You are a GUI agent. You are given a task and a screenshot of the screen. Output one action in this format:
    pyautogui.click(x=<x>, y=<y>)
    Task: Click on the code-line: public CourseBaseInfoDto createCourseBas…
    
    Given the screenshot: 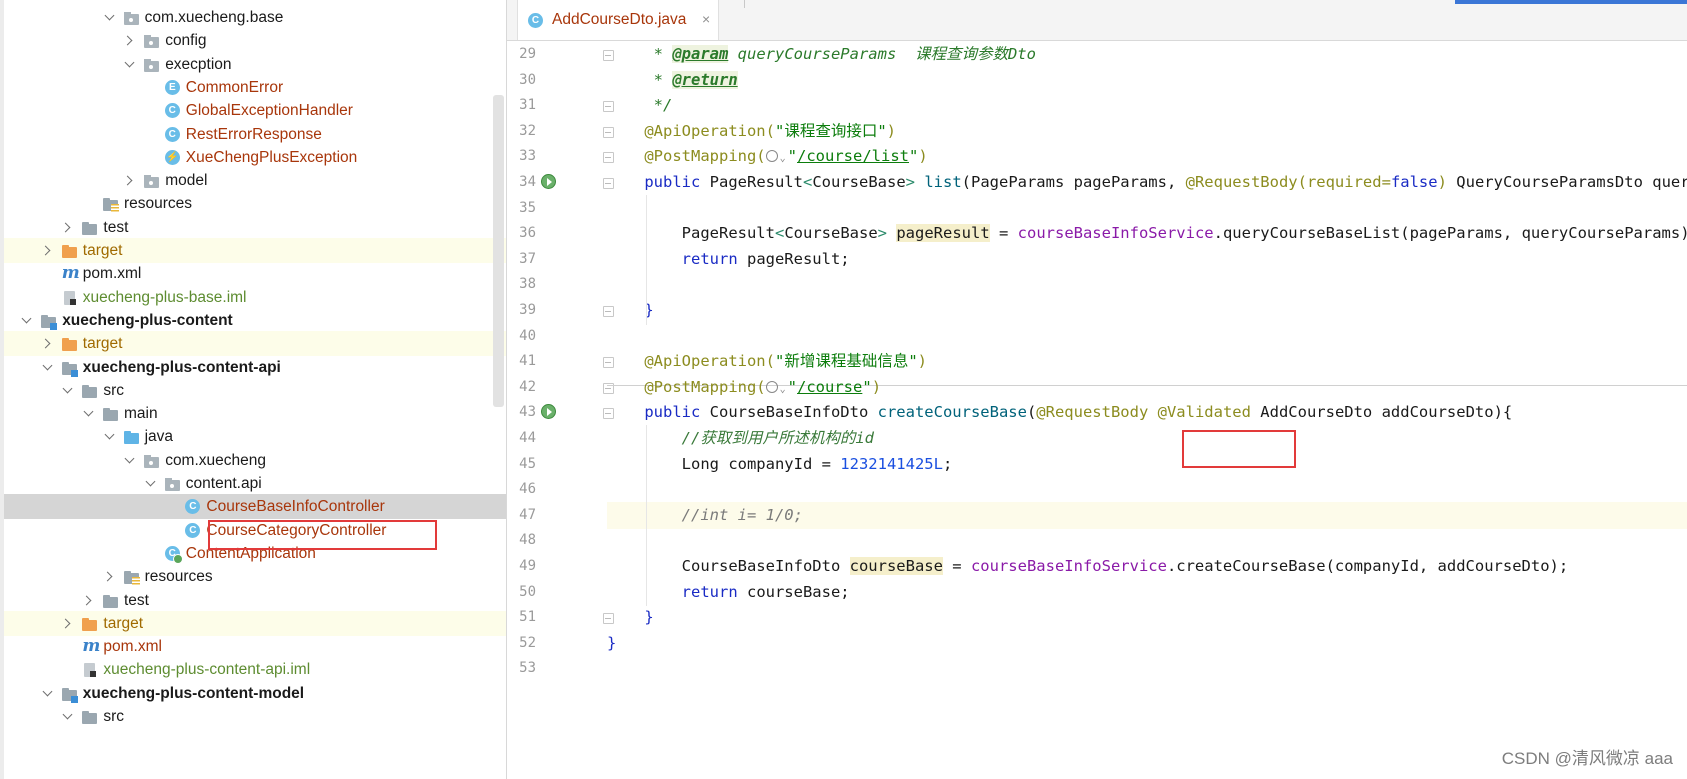 What is the action you would take?
    pyautogui.click(x=1147, y=413)
    